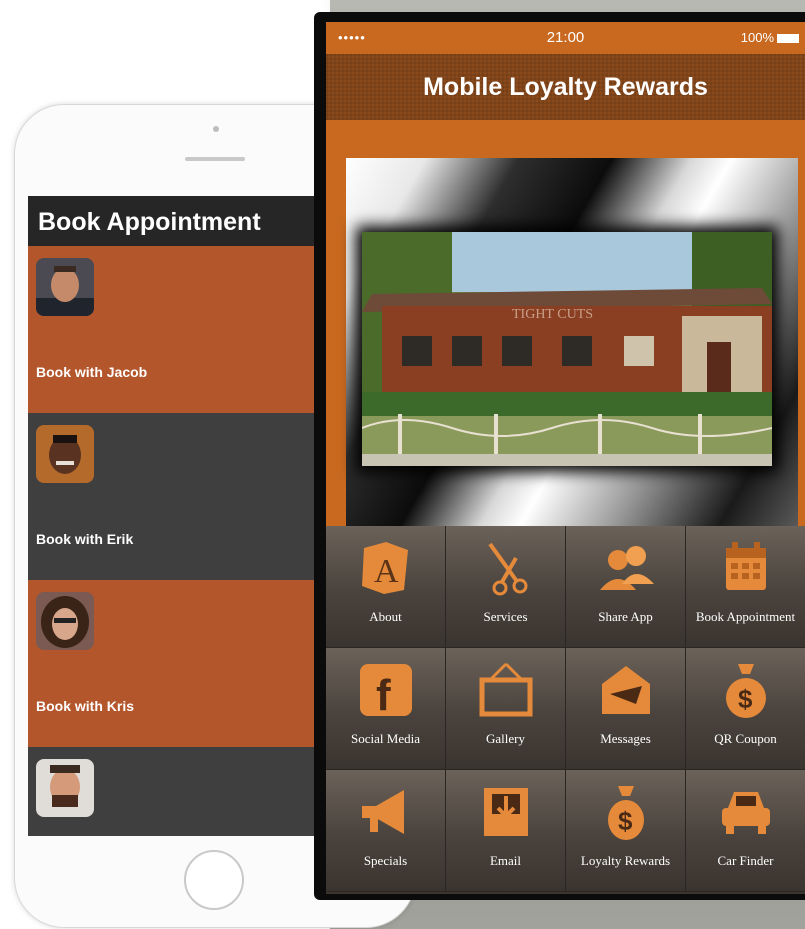 This screenshot has height=929, width=805. What do you see at coordinates (506, 689) in the screenshot?
I see `picture-frame-icon` at bounding box center [506, 689].